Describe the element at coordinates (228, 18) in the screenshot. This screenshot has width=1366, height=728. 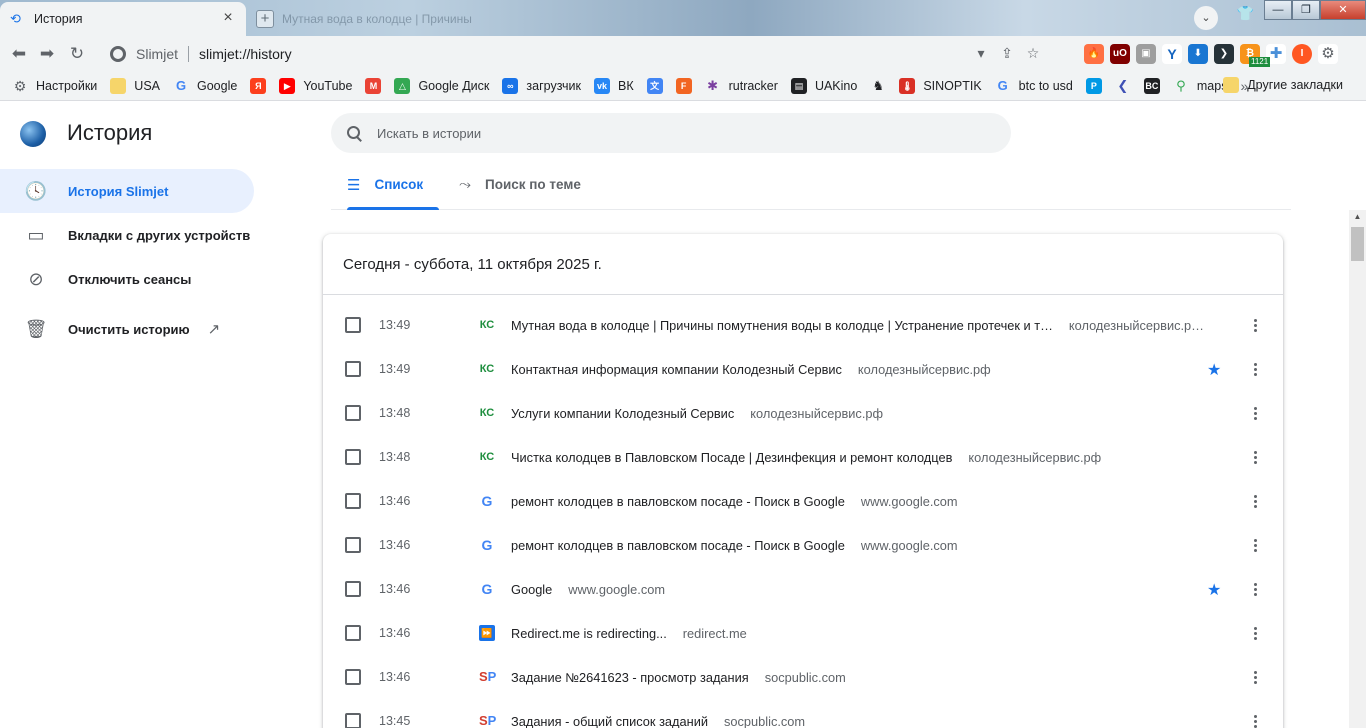
I see `tab-close-icon: ×` at that location.